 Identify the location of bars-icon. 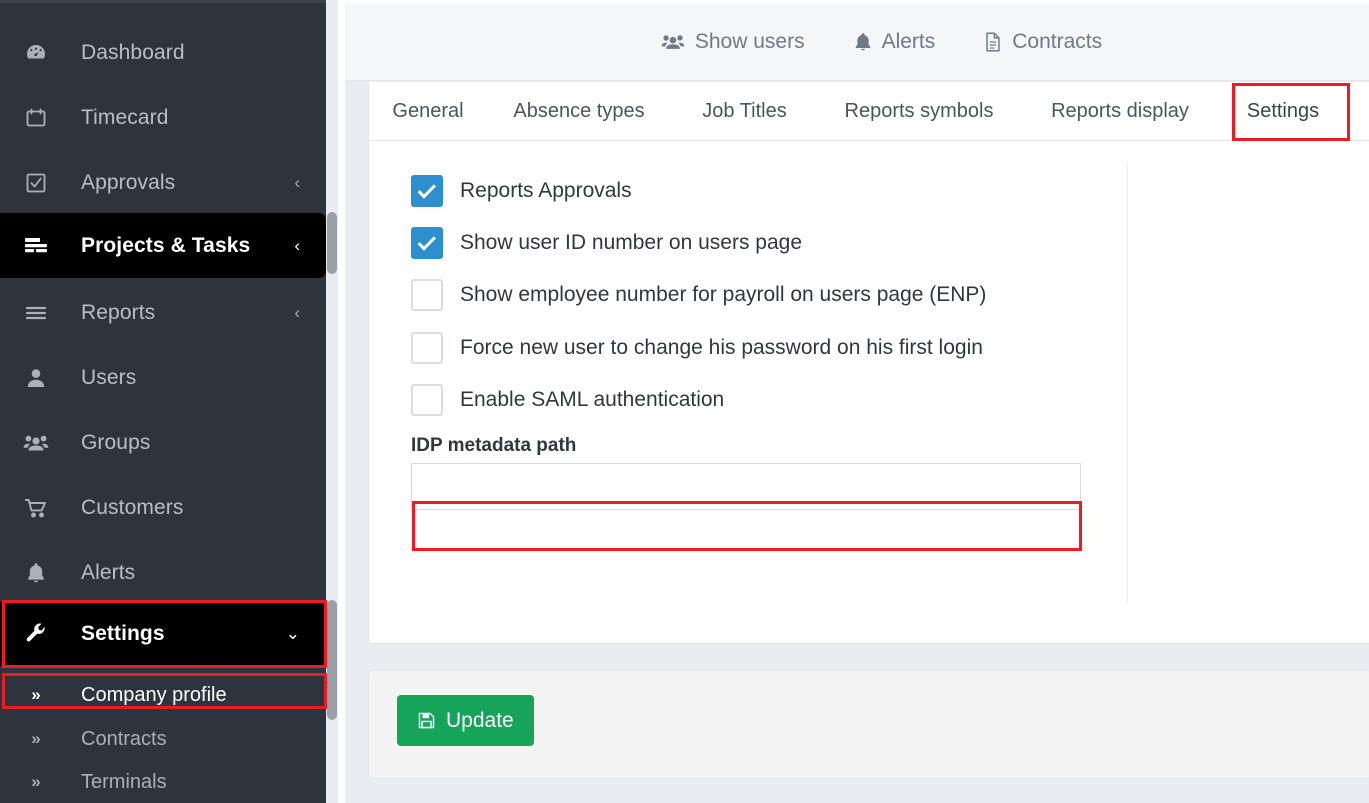
(36, 313).